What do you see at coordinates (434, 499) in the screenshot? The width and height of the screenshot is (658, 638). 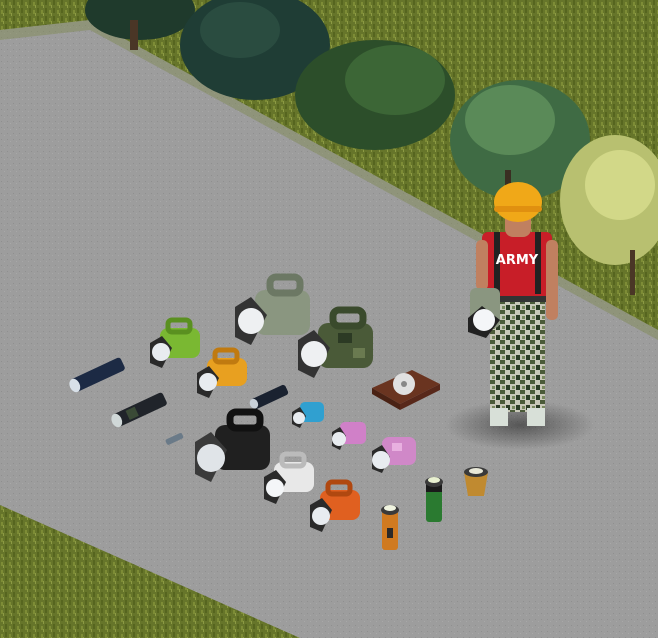 I see `torch-green` at bounding box center [434, 499].